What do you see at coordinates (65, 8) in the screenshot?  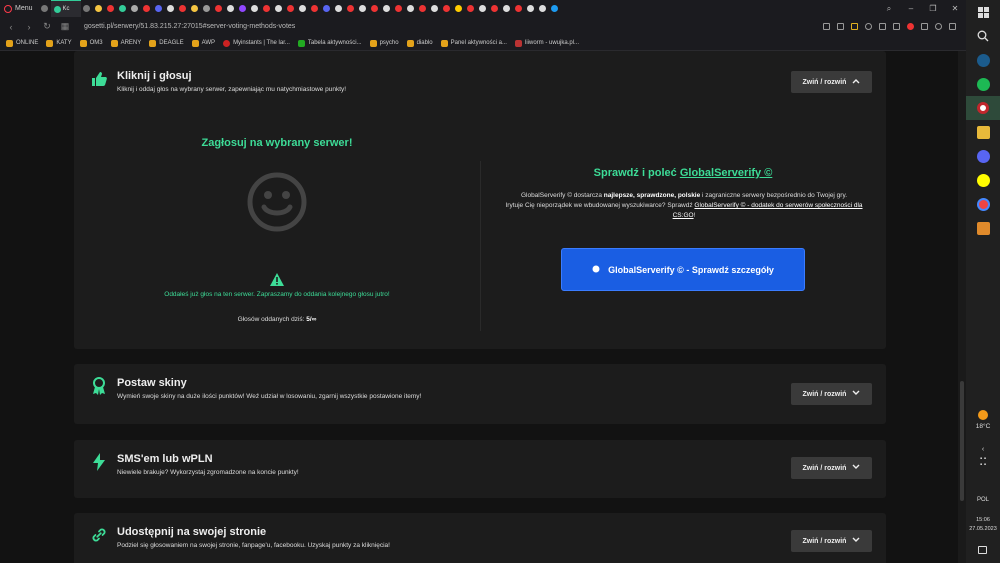 I see `tab-active: Kc` at bounding box center [65, 8].